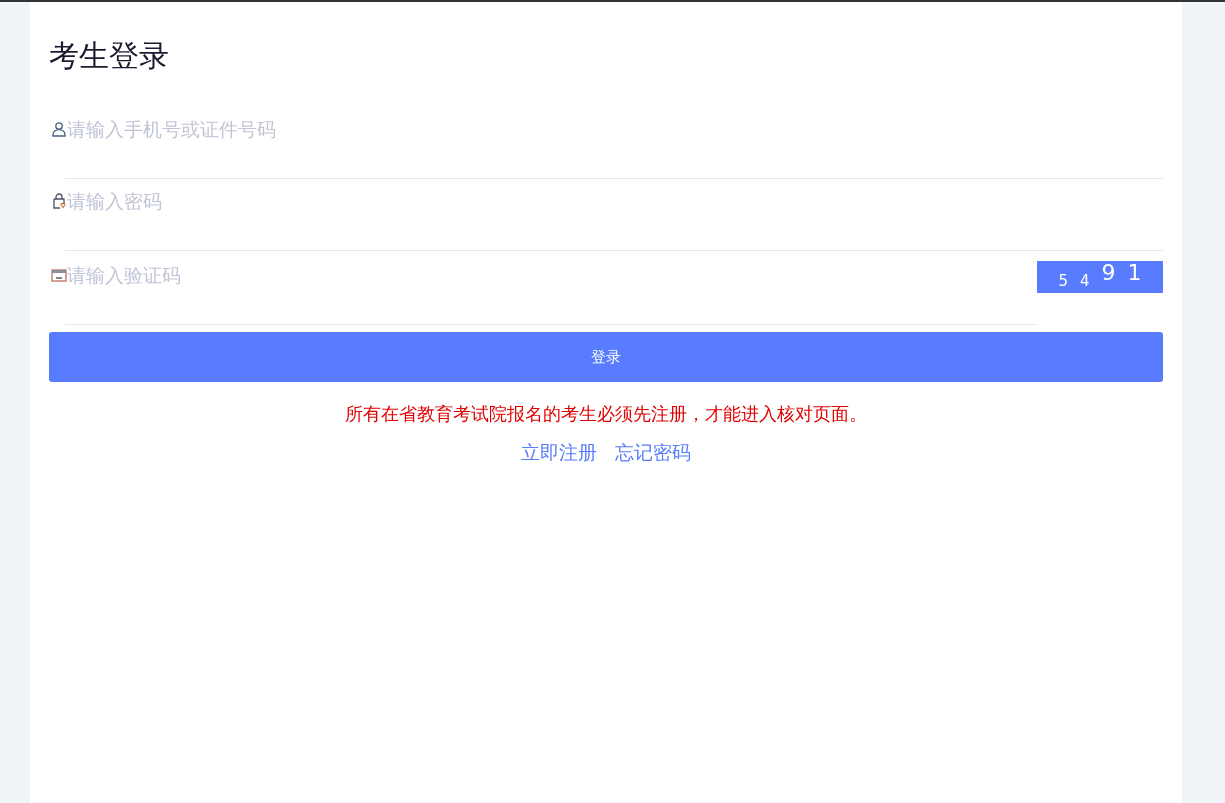 Image resolution: width=1225 pixels, height=803 pixels. I want to click on captcha-image: 5 4 9 1, so click(1100, 277).